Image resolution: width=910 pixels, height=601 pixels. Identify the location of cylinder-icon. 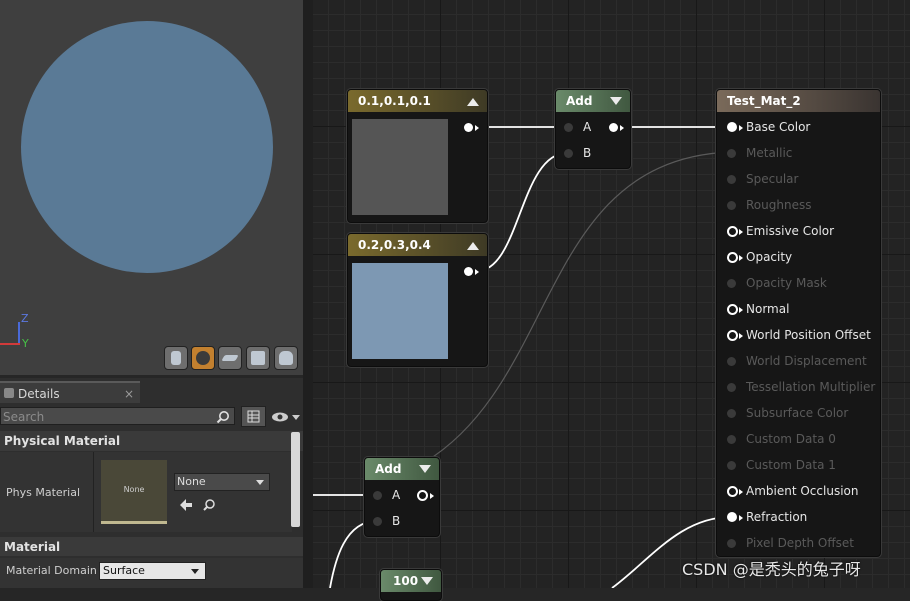
(176, 358).